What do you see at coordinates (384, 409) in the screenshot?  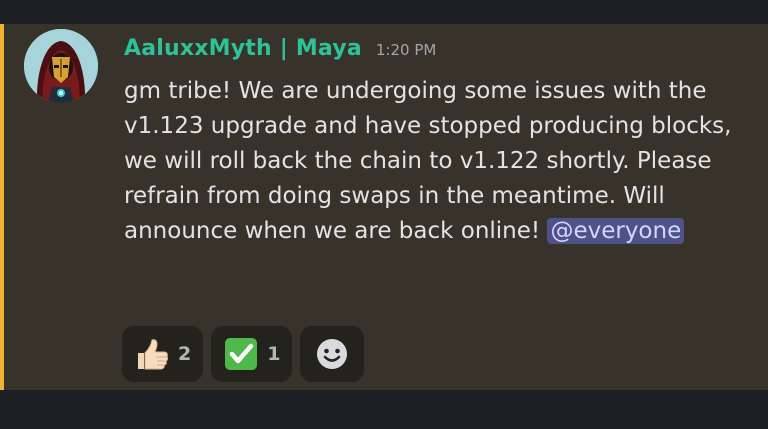 I see `bottom-bar` at bounding box center [384, 409].